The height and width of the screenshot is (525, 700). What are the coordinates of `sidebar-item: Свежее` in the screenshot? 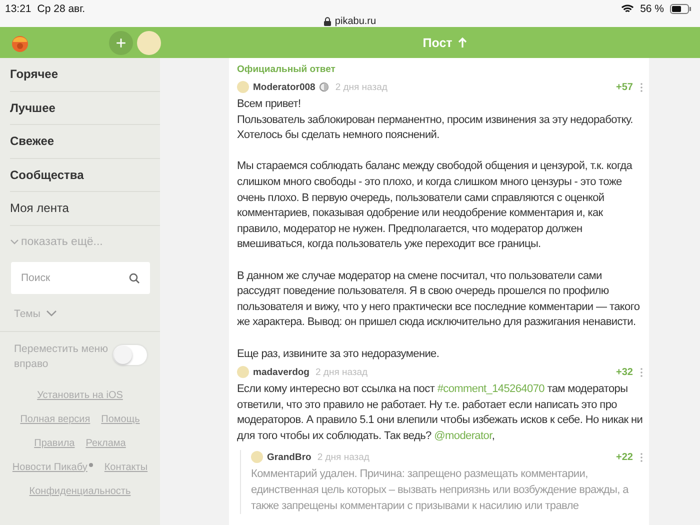 It's located at (85, 141).